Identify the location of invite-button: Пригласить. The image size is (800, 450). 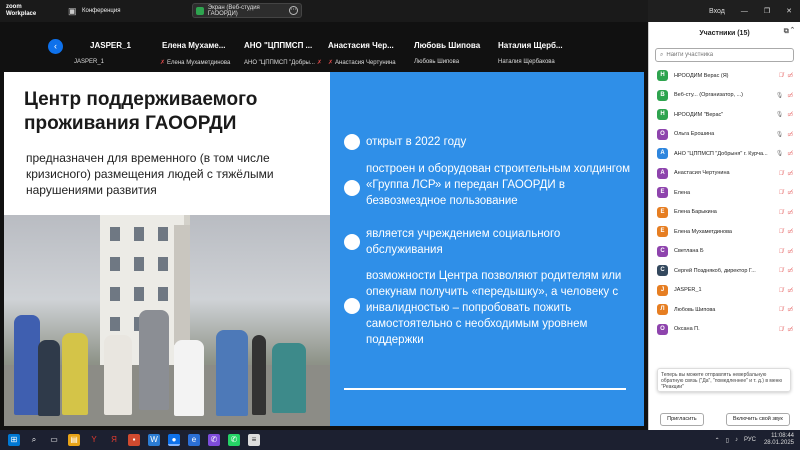
(682, 419).